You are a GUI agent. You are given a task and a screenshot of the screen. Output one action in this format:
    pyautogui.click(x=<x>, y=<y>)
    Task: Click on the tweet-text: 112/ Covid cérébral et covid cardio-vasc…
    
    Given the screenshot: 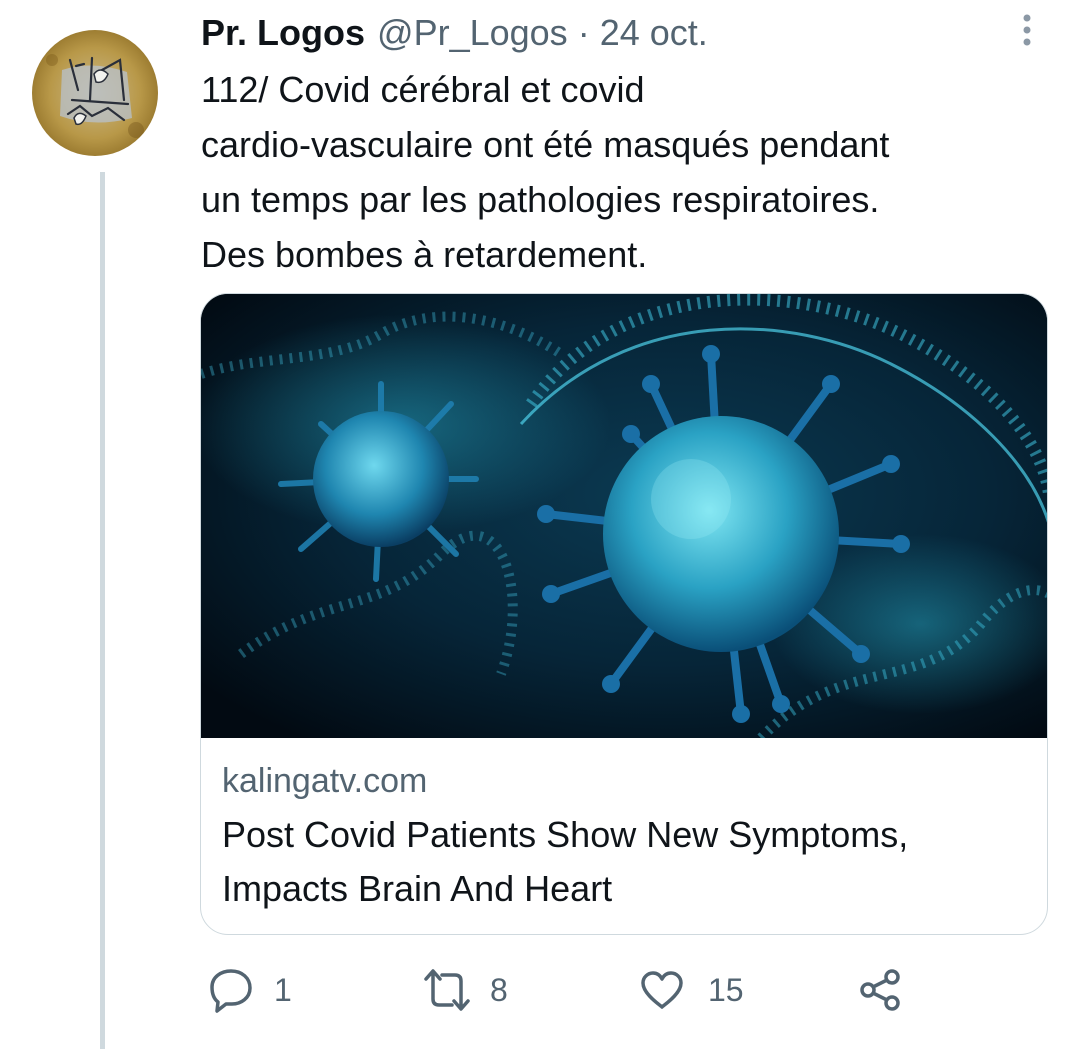 What is the action you would take?
    pyautogui.click(x=545, y=172)
    